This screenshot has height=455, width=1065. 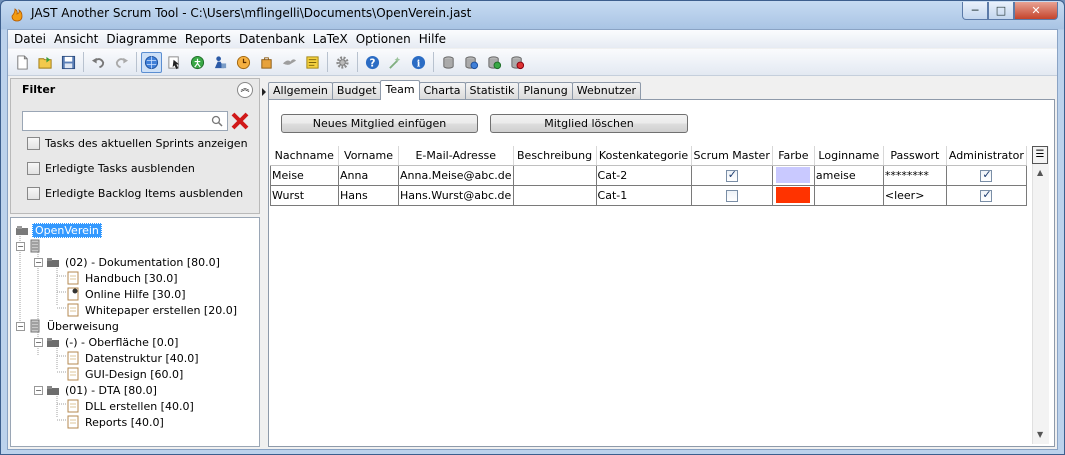 What do you see at coordinates (1040, 295) in the screenshot?
I see `vertical-scrollbar: ▲ ▼` at bounding box center [1040, 295].